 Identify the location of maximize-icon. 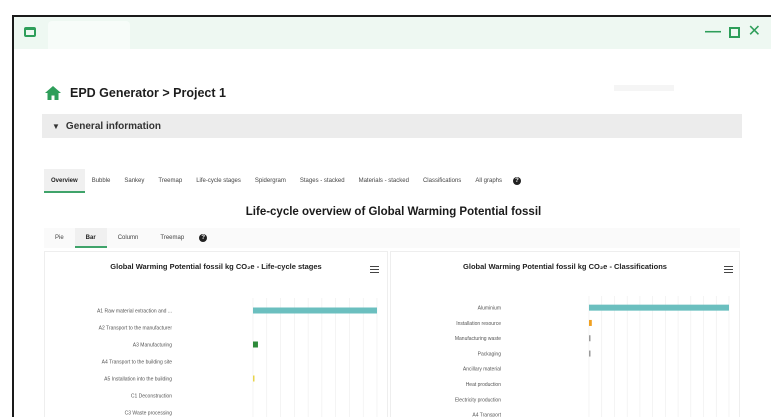
(734, 32).